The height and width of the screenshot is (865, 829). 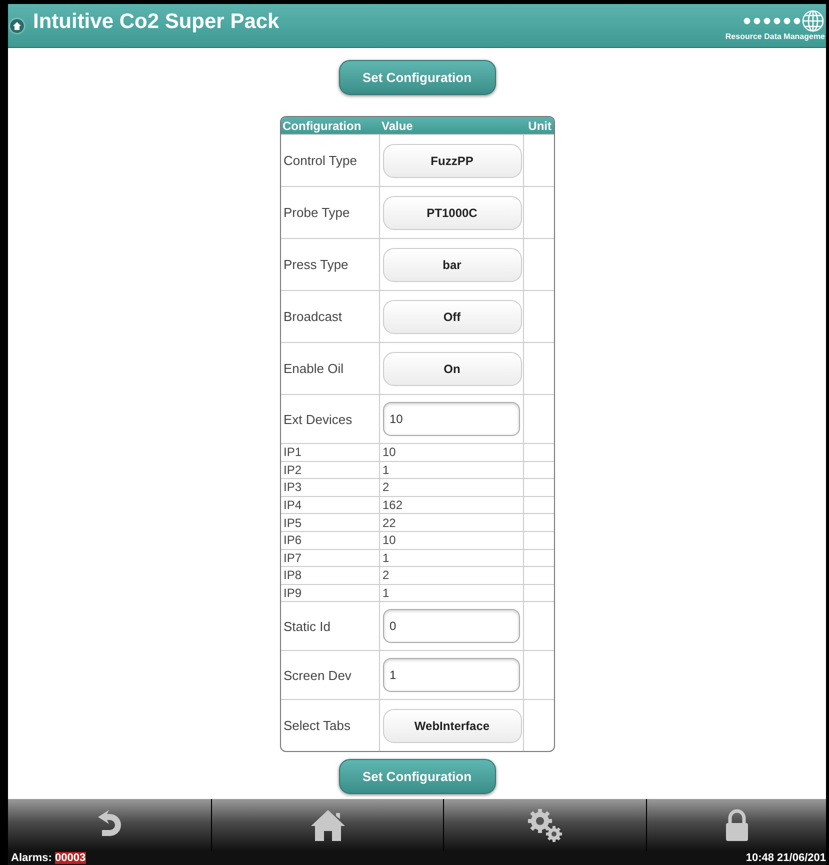 I want to click on row-label: IP6, so click(x=293, y=540).